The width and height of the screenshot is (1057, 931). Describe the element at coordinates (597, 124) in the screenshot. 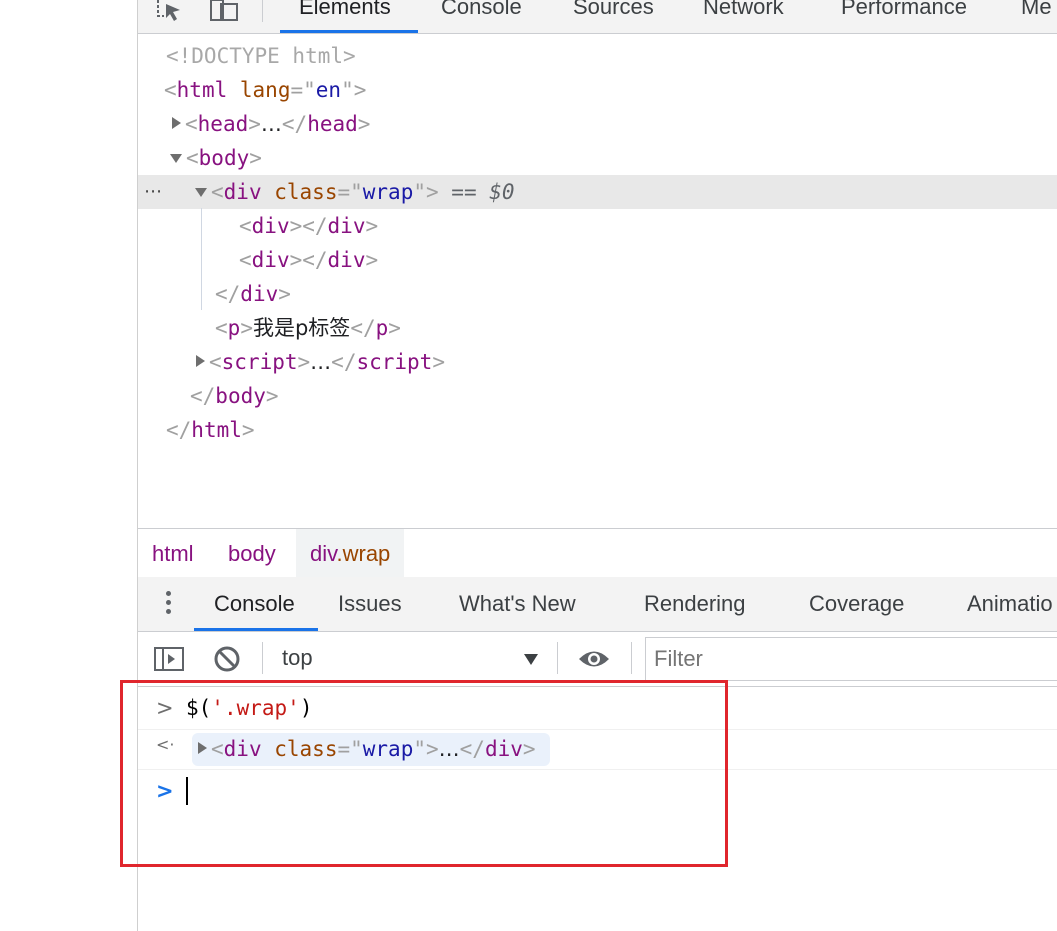

I see `dom-node-head: <head>…</head>` at that location.